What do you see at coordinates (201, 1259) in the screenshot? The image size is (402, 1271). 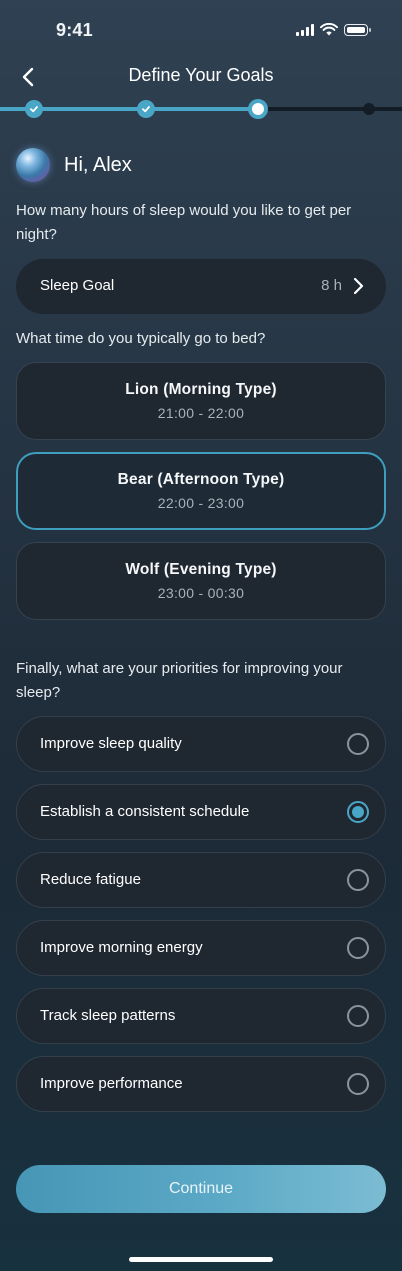 I see `home-indicator` at bounding box center [201, 1259].